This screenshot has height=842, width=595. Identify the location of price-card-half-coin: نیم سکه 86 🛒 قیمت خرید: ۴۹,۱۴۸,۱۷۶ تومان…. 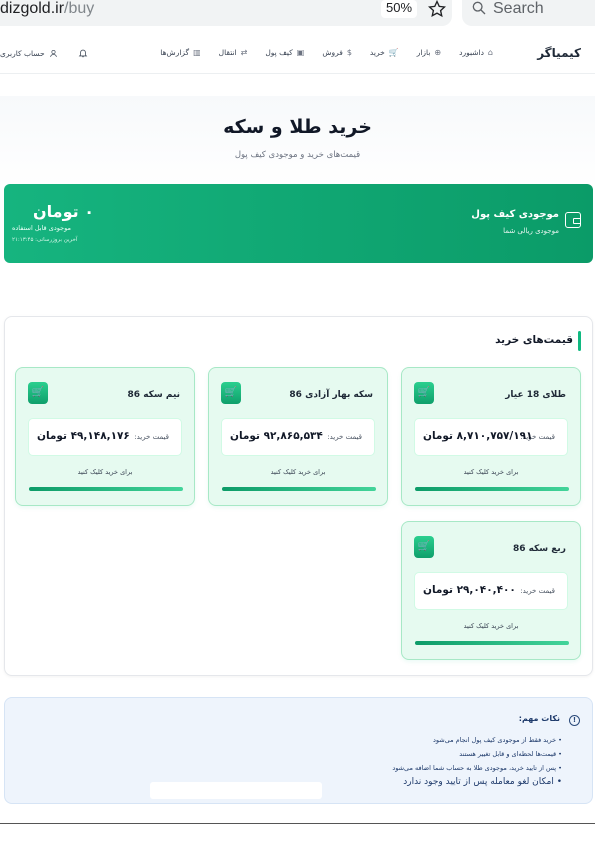
(105, 436).